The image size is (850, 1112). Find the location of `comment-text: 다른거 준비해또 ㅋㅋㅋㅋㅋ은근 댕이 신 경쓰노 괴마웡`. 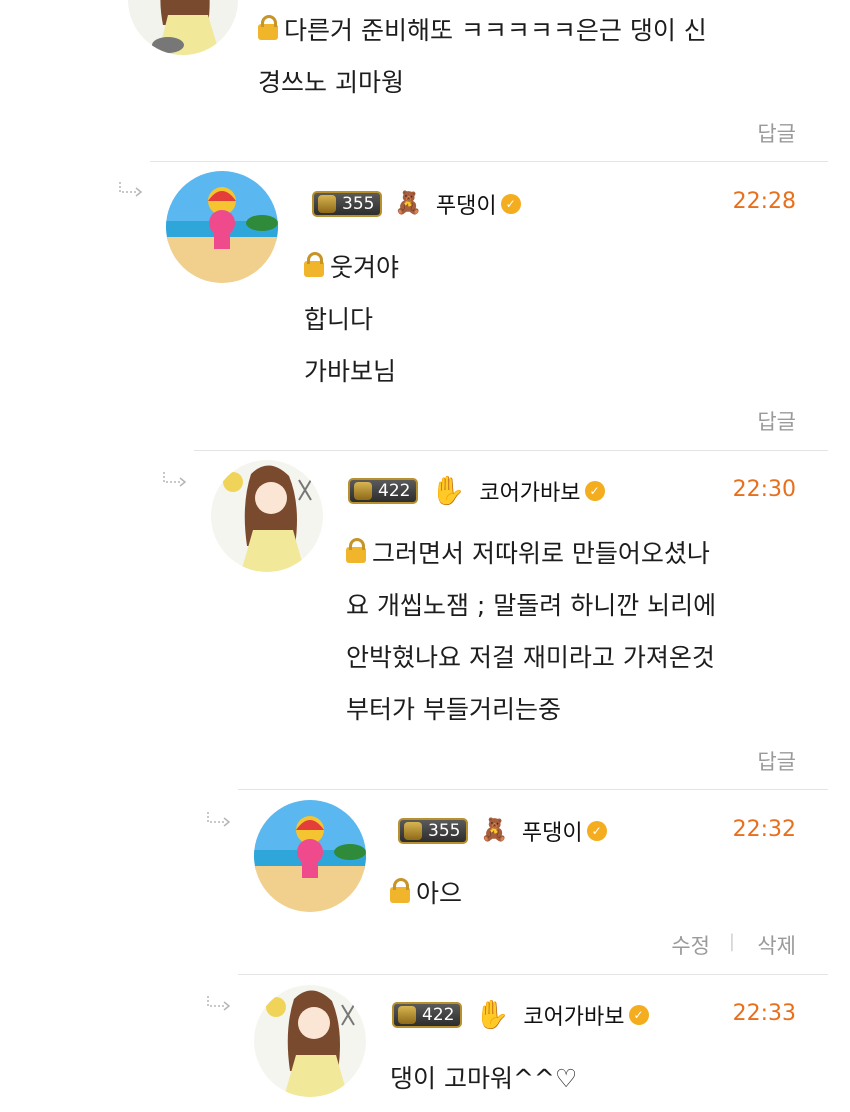

comment-text: 다른거 준비해또 ㅋㅋㅋㅋㅋ은근 댕이 신 경쓰노 괴마웡 is located at coordinates (482, 56).